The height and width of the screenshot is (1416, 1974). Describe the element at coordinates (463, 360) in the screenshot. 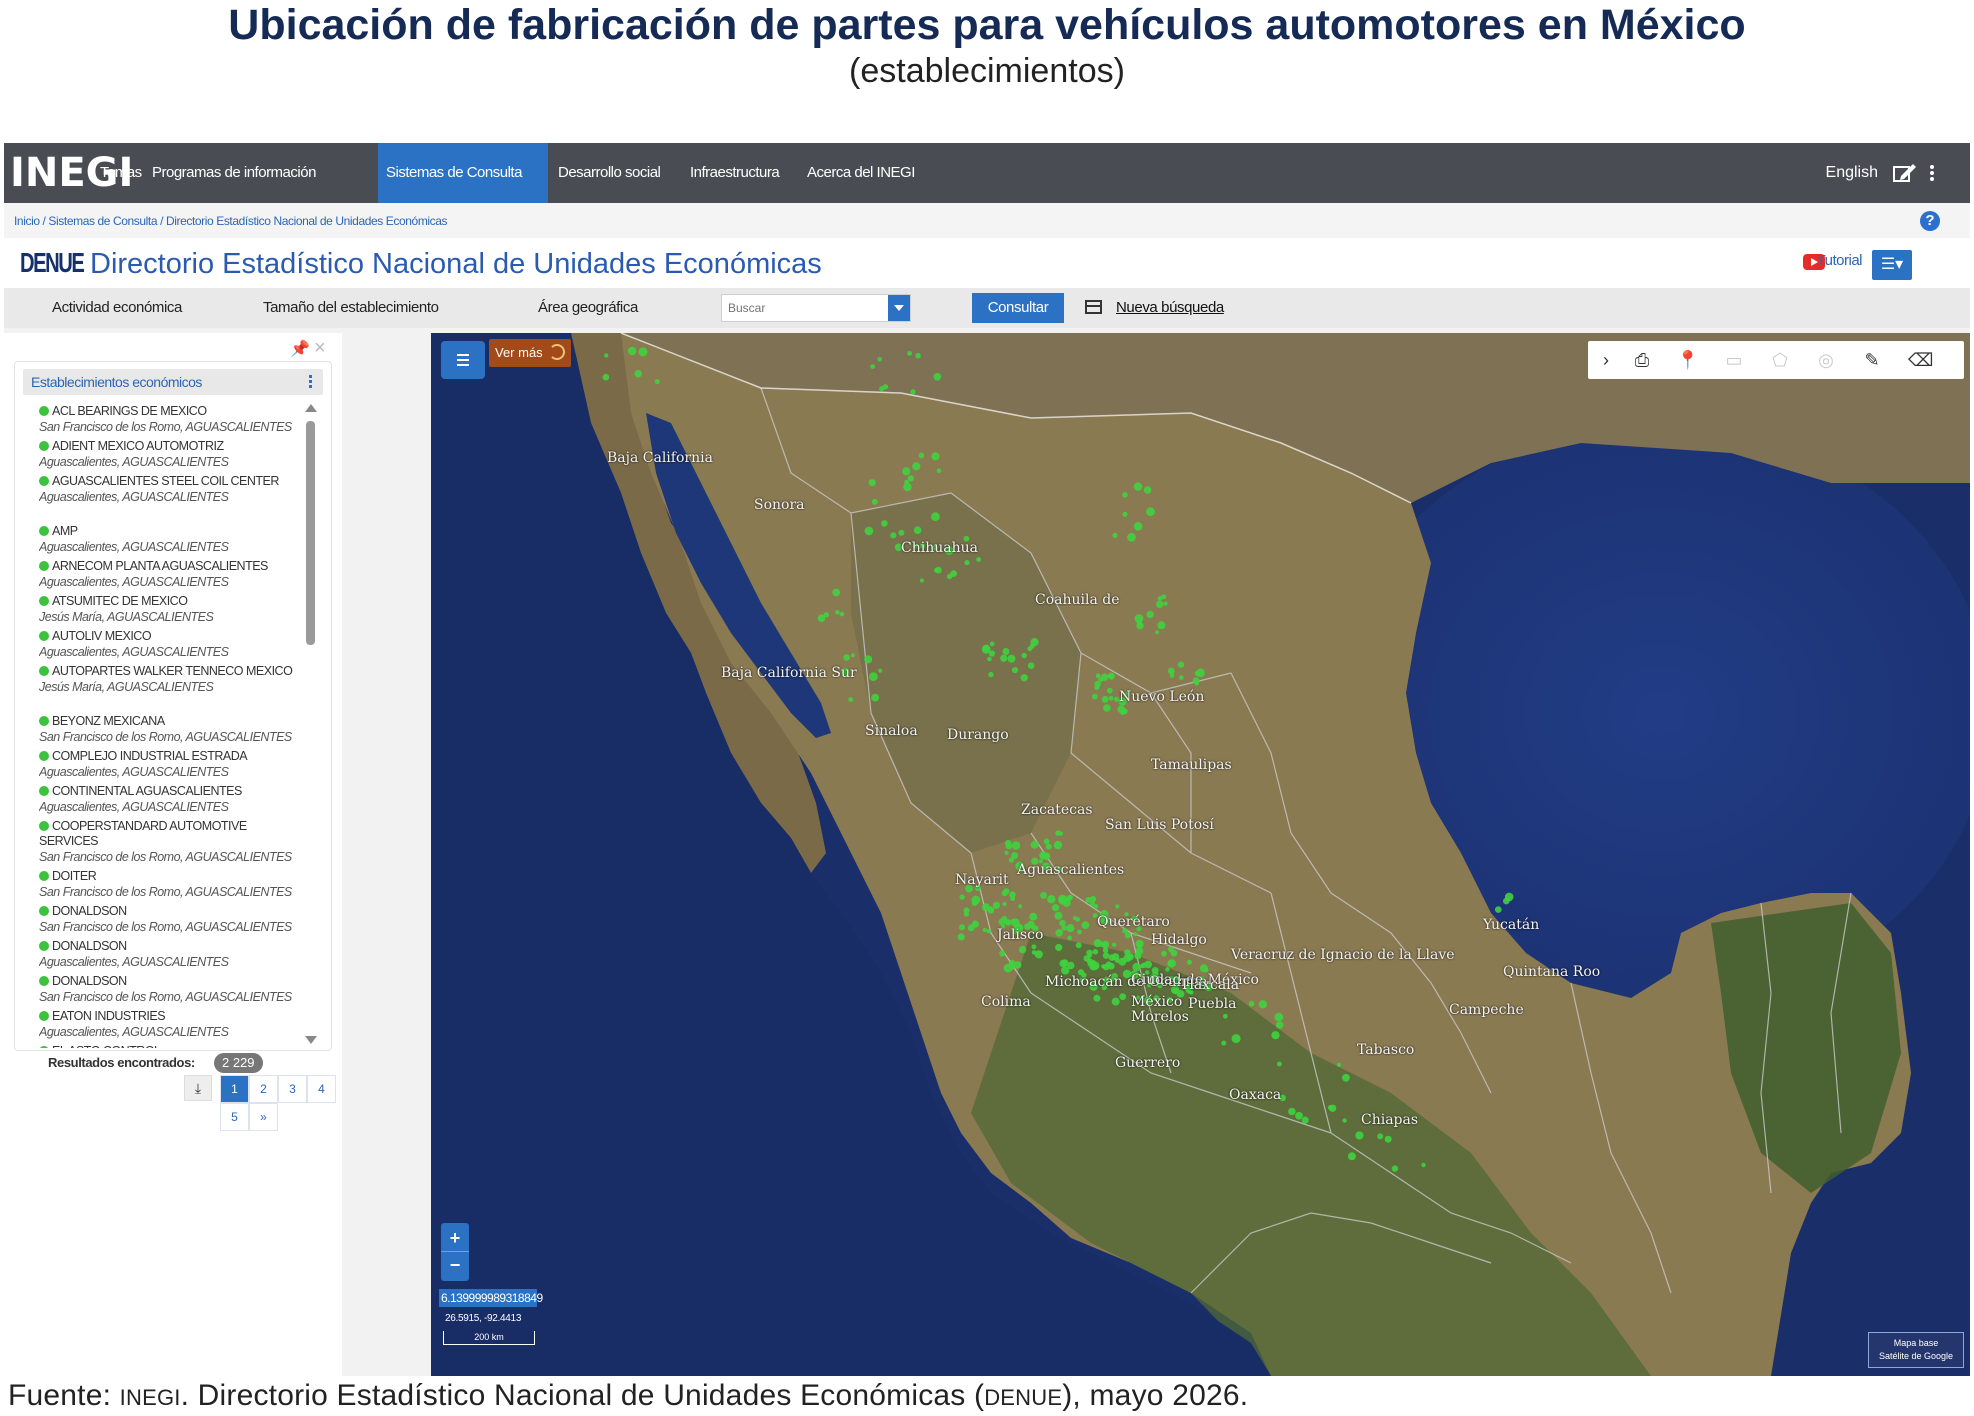

I see `map-menu-button` at that location.